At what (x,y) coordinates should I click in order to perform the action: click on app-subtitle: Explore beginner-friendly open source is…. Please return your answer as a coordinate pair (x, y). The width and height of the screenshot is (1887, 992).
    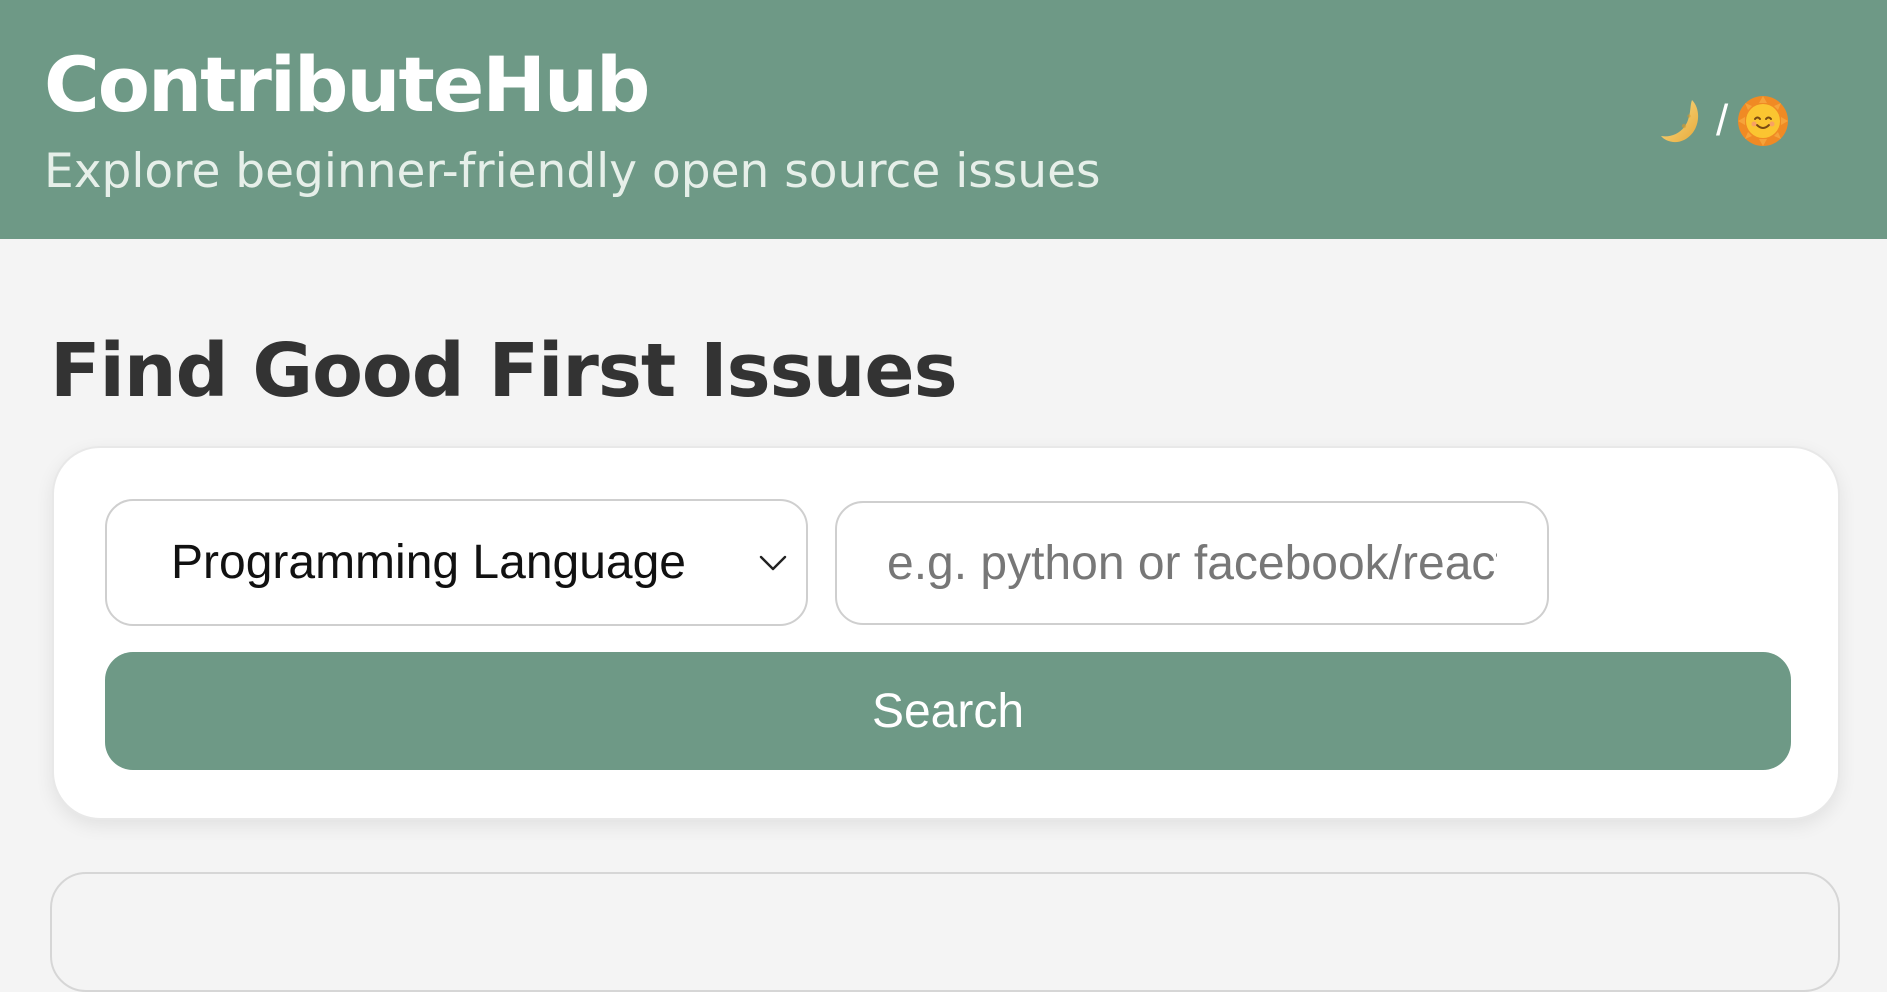
    Looking at the image, I should click on (572, 171).